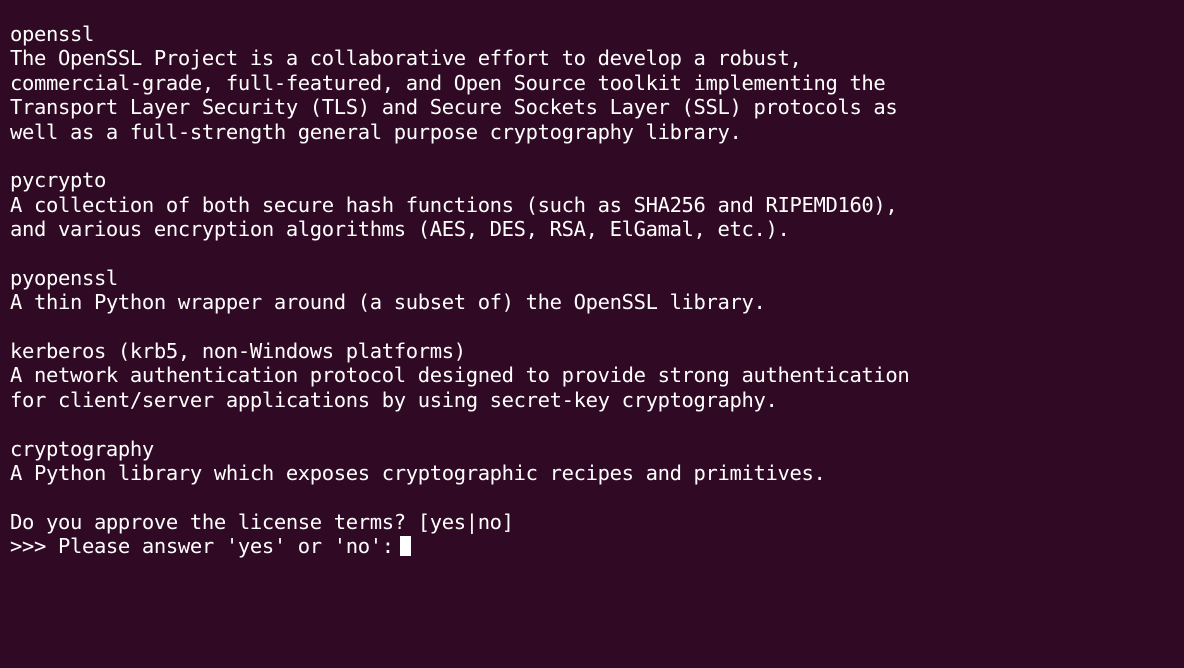  I want to click on prompt-text: >>> Please answer 'yes' or 'no':, so click(202, 546).